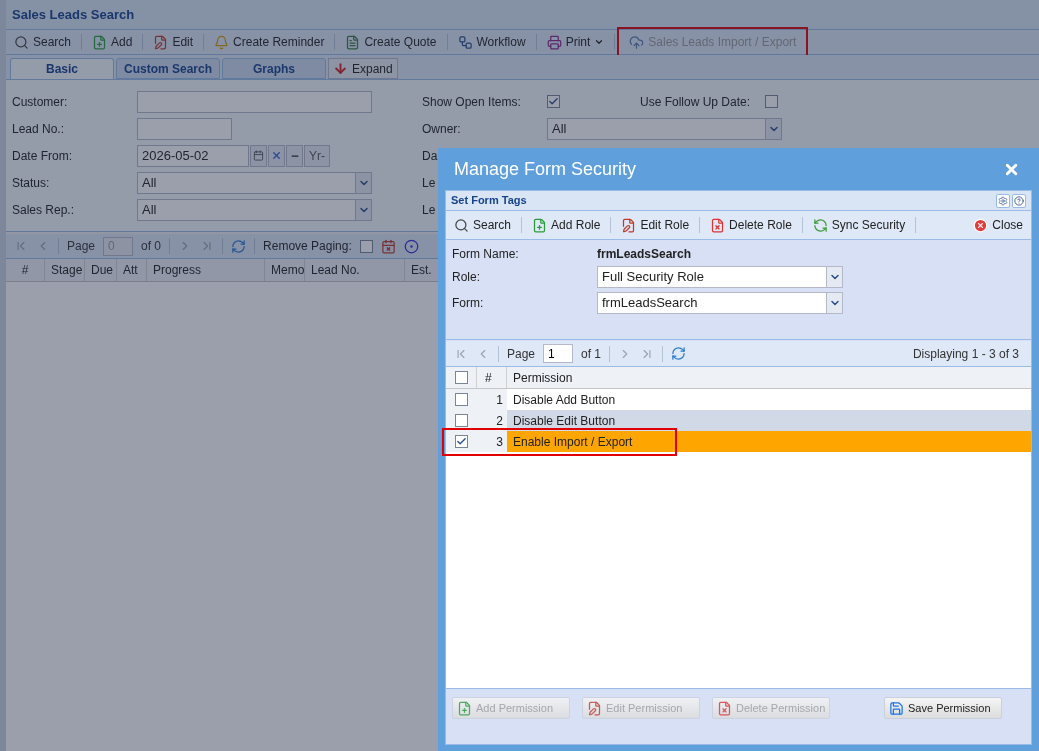 The image size is (1039, 751). Describe the element at coordinates (486, 254) in the screenshot. I see `field-label: Form Name:` at that location.